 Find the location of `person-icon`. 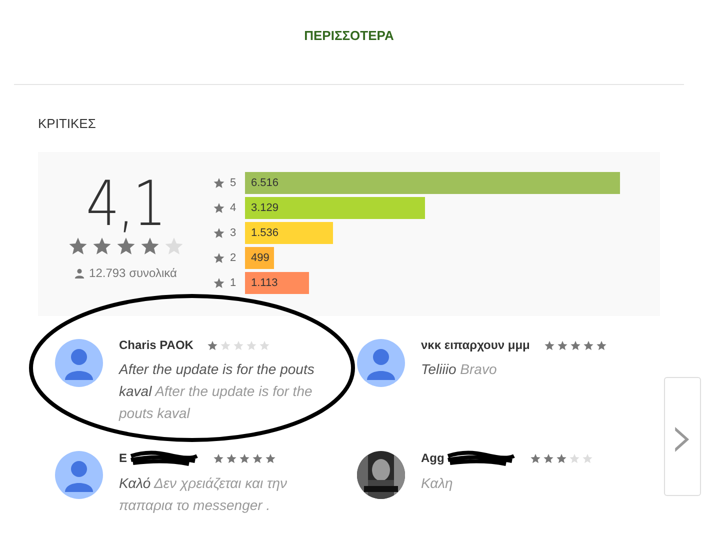

person-icon is located at coordinates (80, 273).